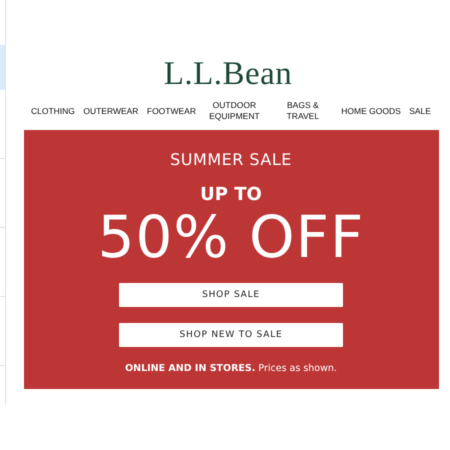 The width and height of the screenshot is (450, 450). What do you see at coordinates (231, 194) in the screenshot?
I see `banner-kicker: UP TO` at bounding box center [231, 194].